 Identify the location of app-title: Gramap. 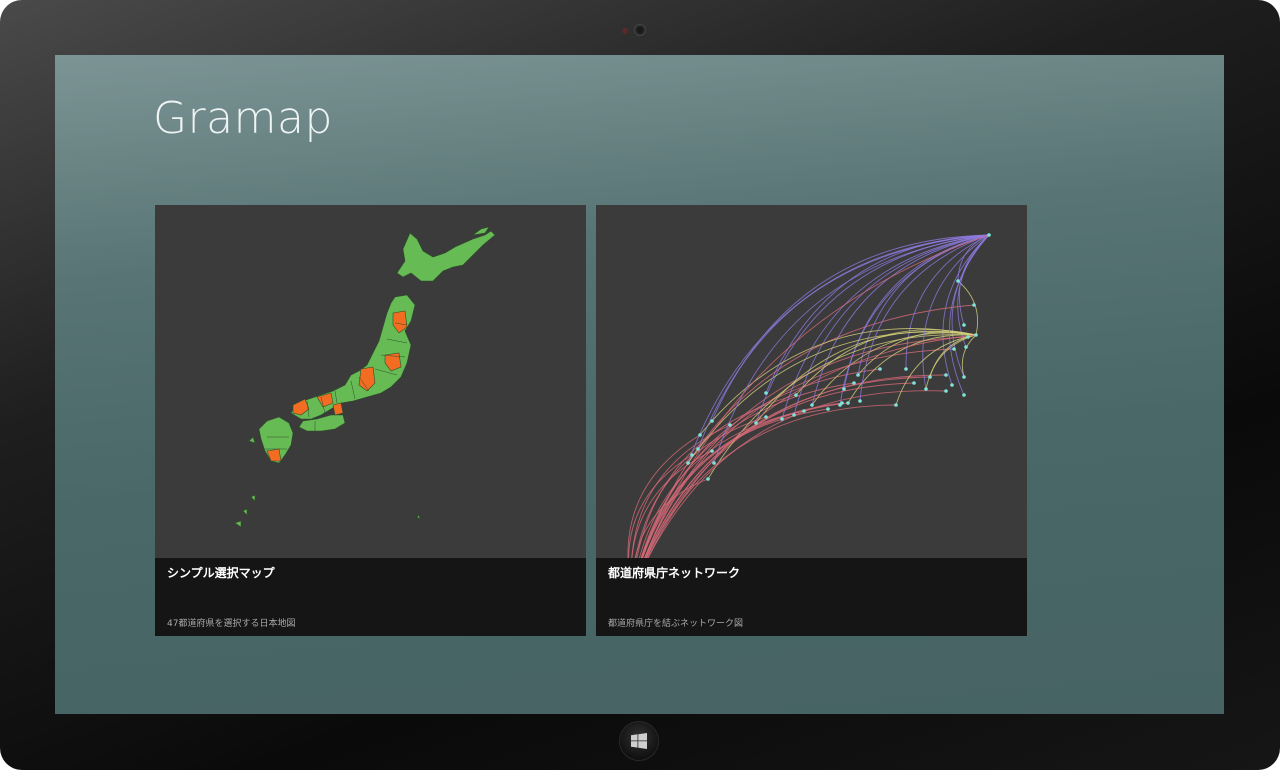
(243, 118).